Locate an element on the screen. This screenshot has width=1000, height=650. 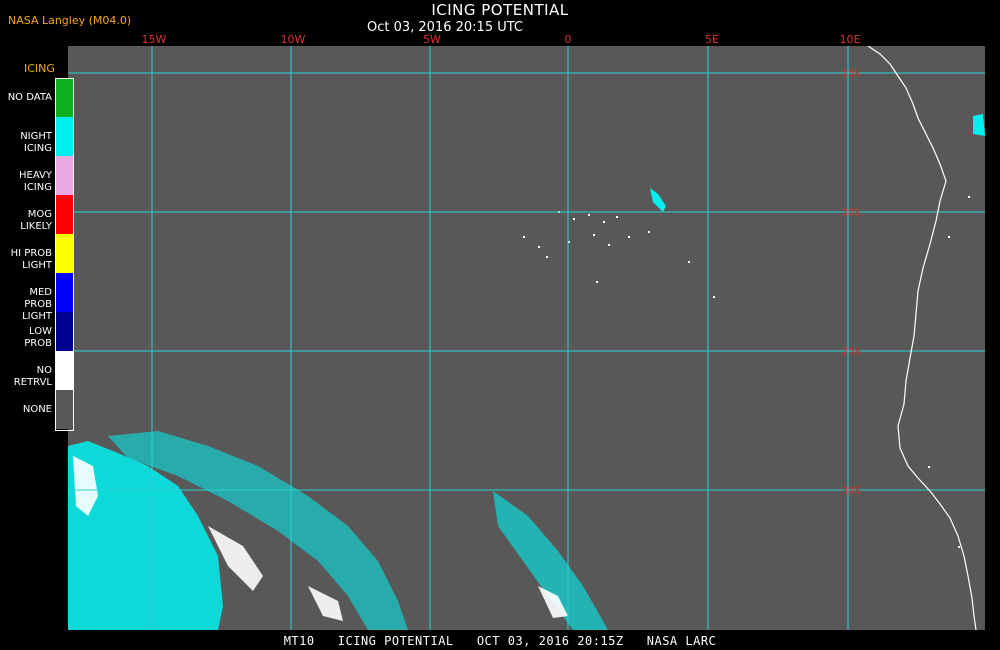
lat-label-20s: 20S is located at coordinates (851, 213).